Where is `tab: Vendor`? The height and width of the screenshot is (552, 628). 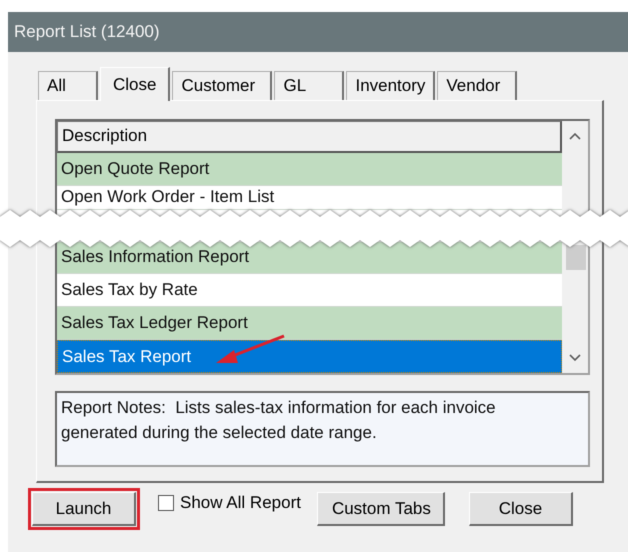 tab: Vendor is located at coordinates (477, 85).